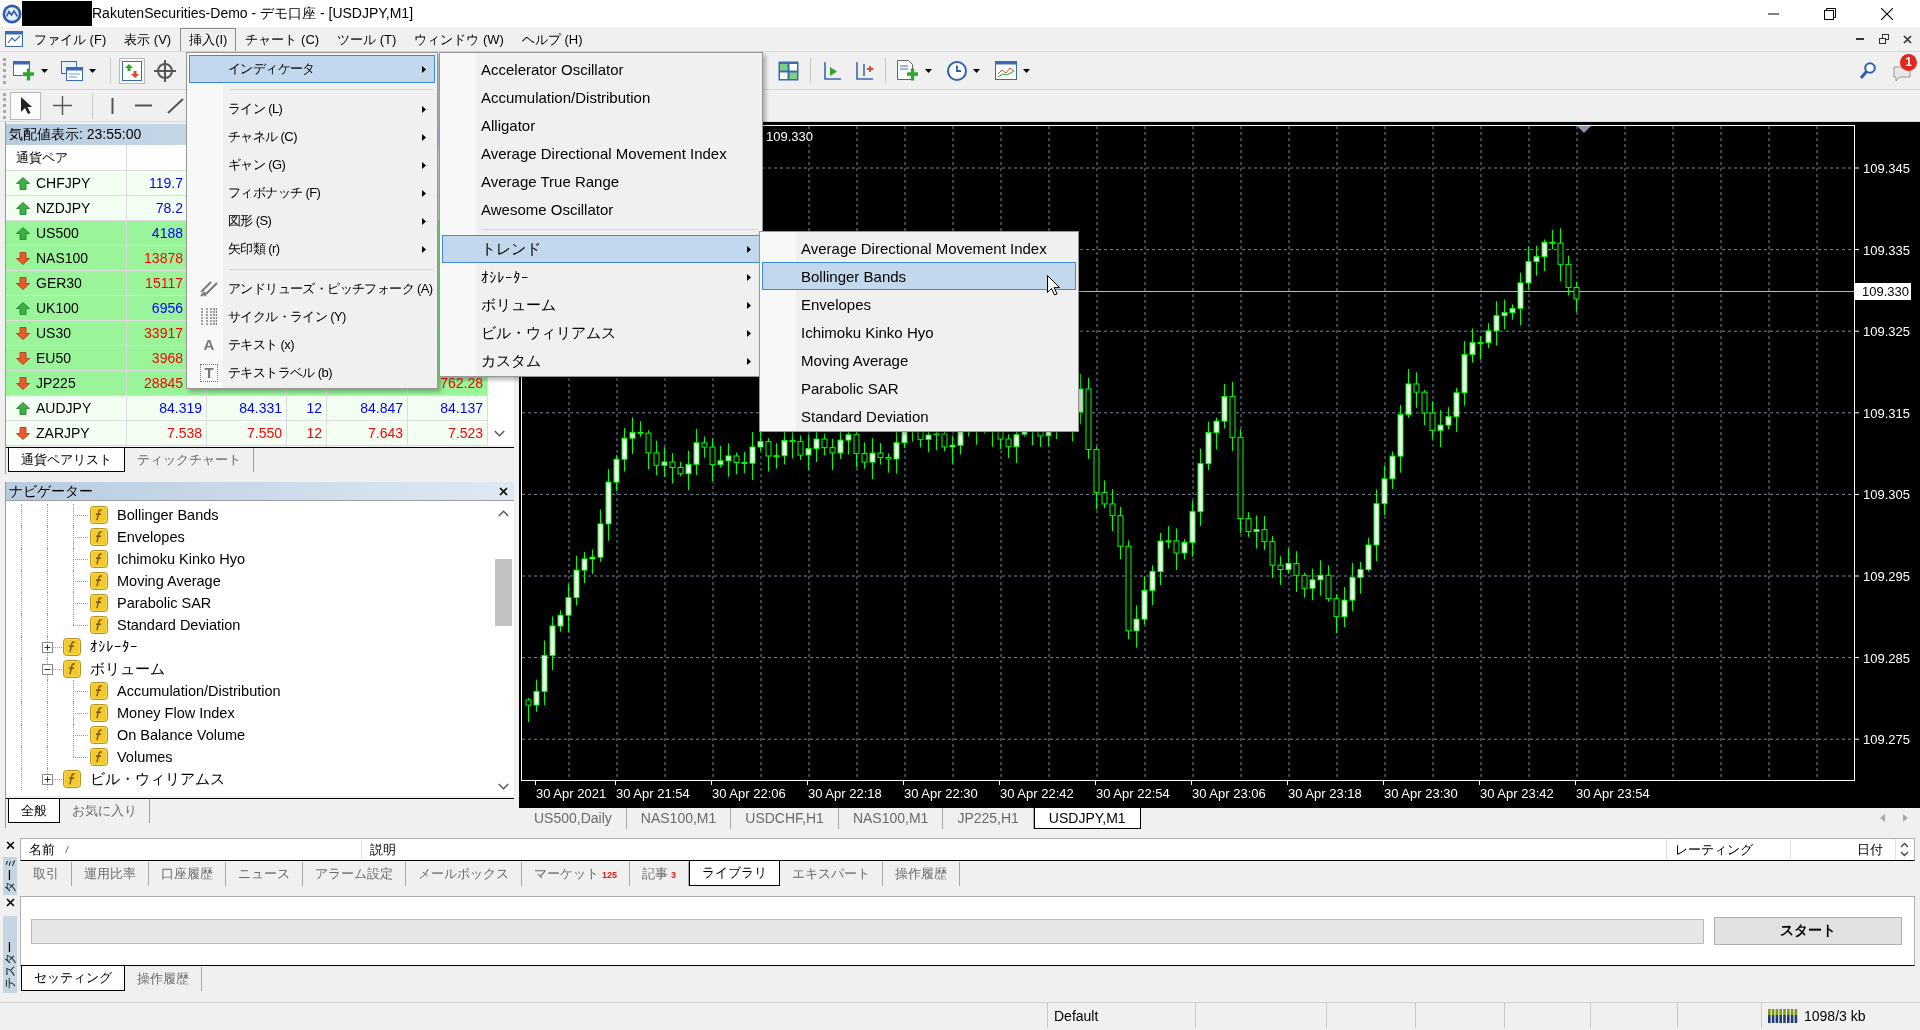 The width and height of the screenshot is (1920, 1030). I want to click on letter-icon: A, so click(209, 345).